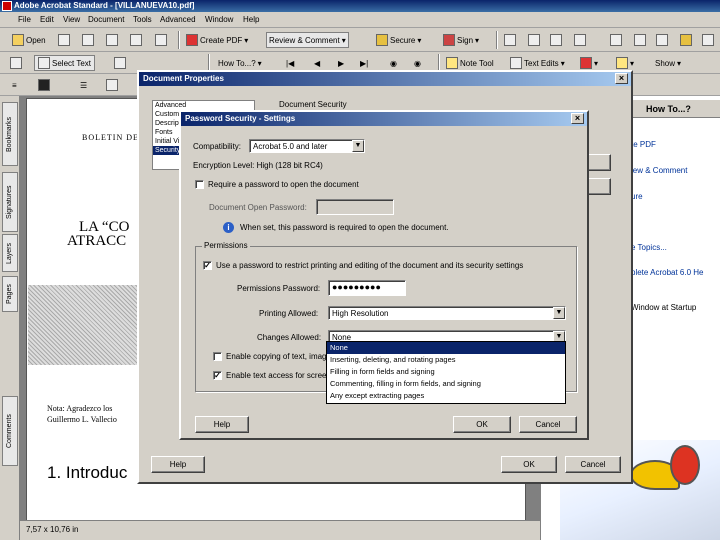  What do you see at coordinates (83, 85) in the screenshot?
I see `line-width-button: ☰` at bounding box center [83, 85].